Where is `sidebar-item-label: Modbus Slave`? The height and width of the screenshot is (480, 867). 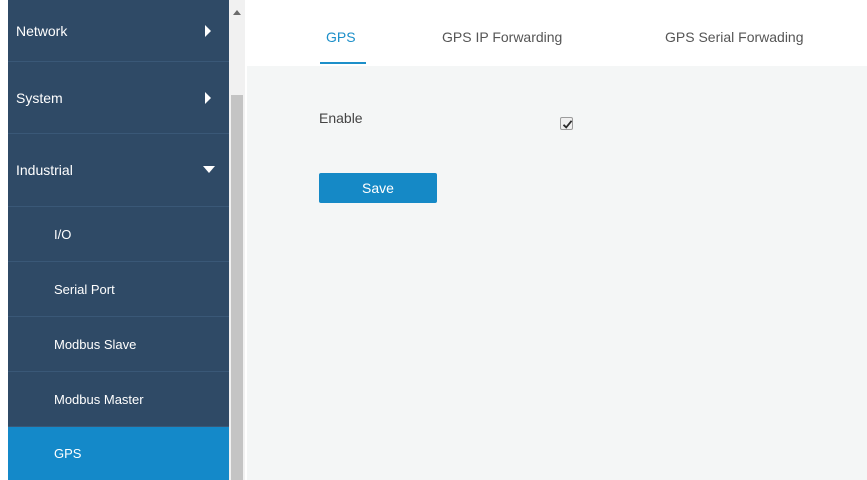
sidebar-item-label: Modbus Slave is located at coordinates (95, 344).